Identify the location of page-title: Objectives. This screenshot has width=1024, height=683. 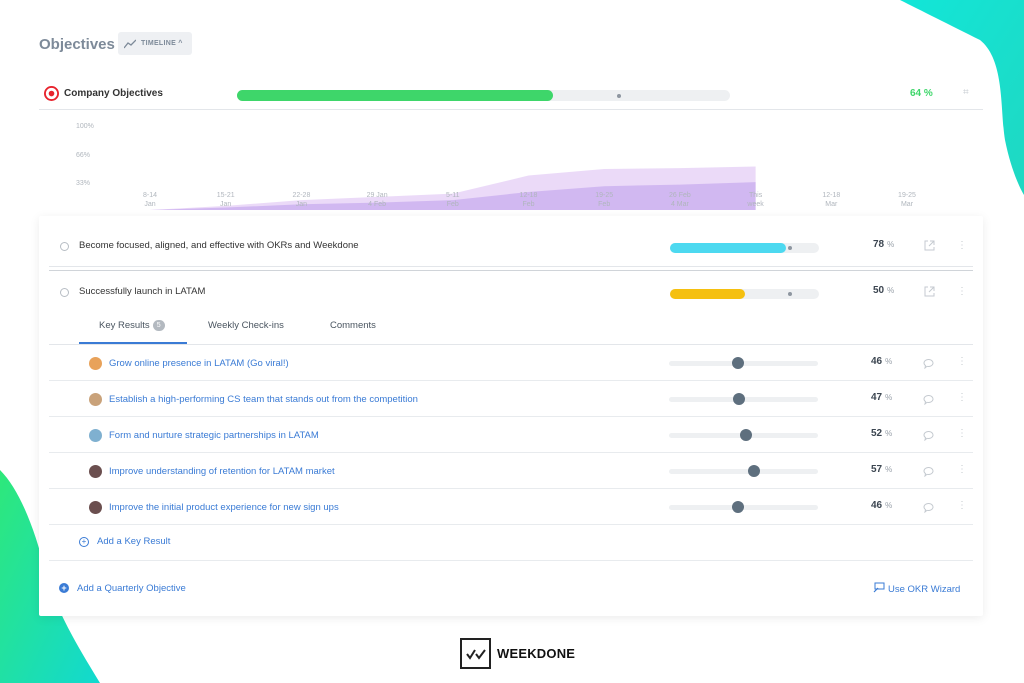
(77, 44).